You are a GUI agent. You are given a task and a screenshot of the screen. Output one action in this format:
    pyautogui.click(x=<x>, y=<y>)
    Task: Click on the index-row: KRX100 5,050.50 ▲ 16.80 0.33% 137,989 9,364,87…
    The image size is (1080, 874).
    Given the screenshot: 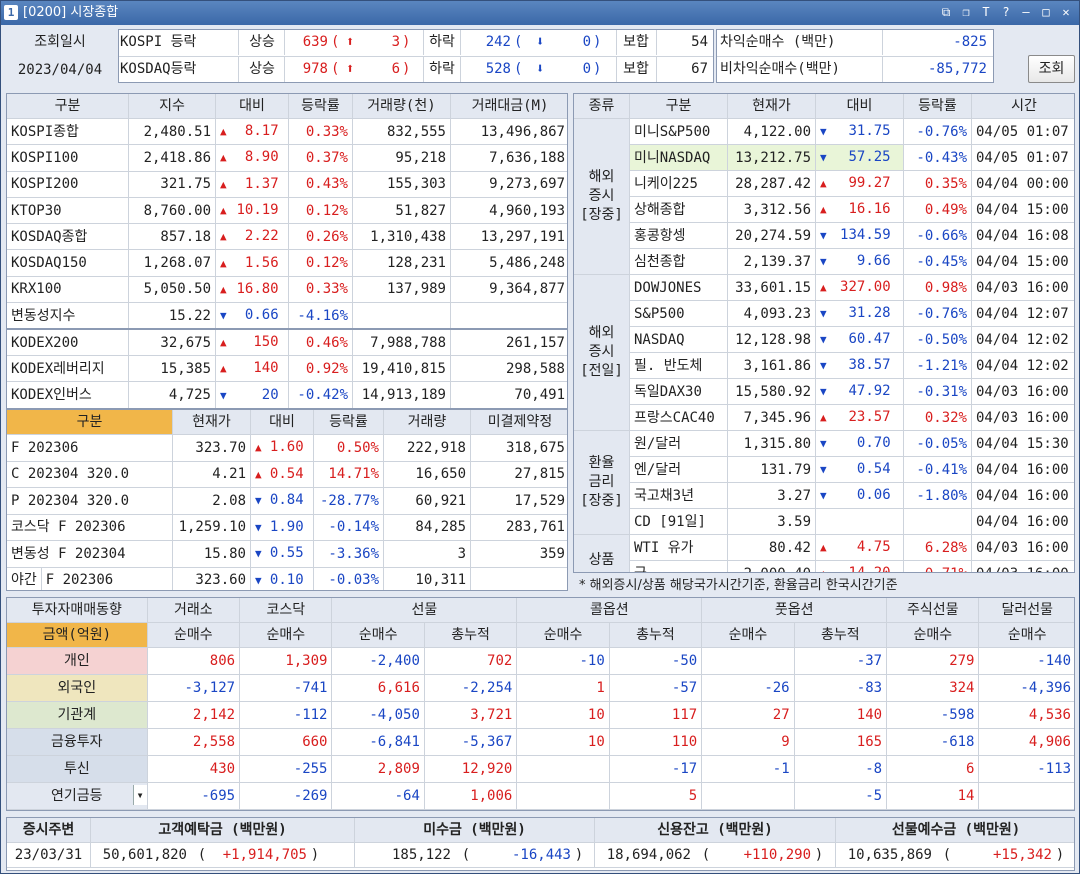 What is the action you would take?
    pyautogui.click(x=287, y=289)
    